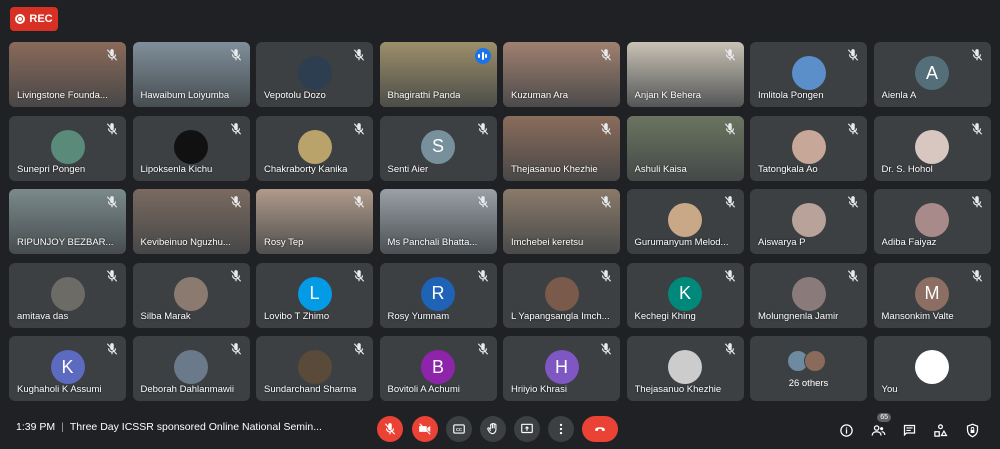 The height and width of the screenshot is (449, 1000). I want to click on leave-call-button, so click(600, 429).